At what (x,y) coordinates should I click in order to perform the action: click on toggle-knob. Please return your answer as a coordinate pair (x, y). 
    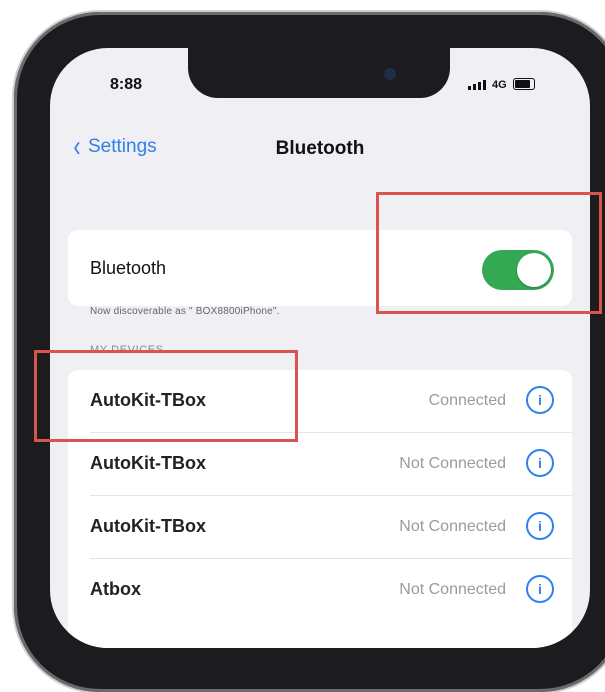
    Looking at the image, I should click on (534, 270).